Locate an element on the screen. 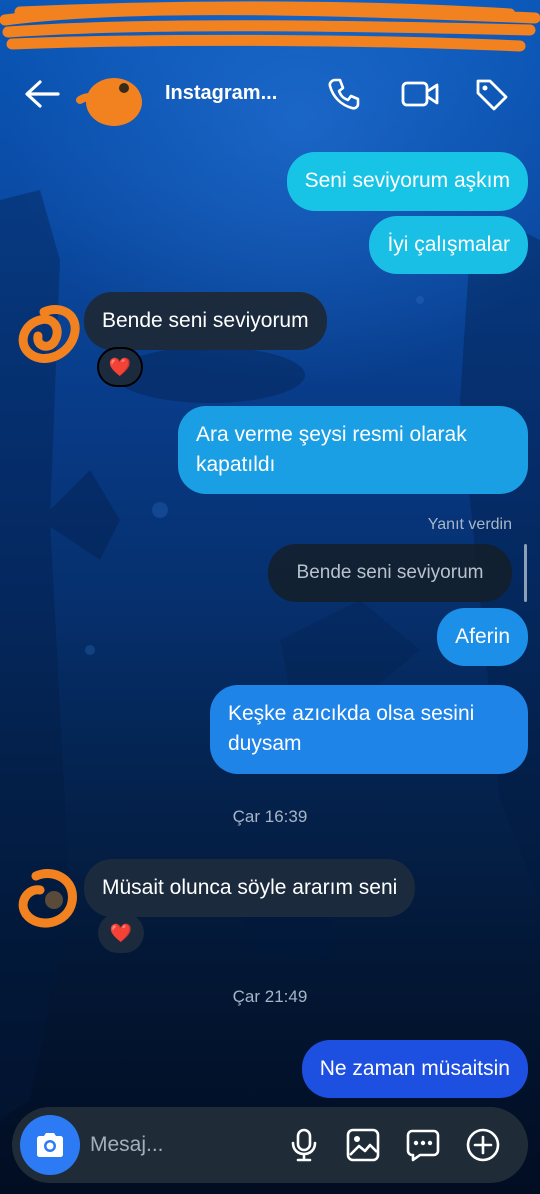 Image resolution: width=540 pixels, height=1194 pixels. message-incoming: Bende seni seviyorum is located at coordinates (205, 321).